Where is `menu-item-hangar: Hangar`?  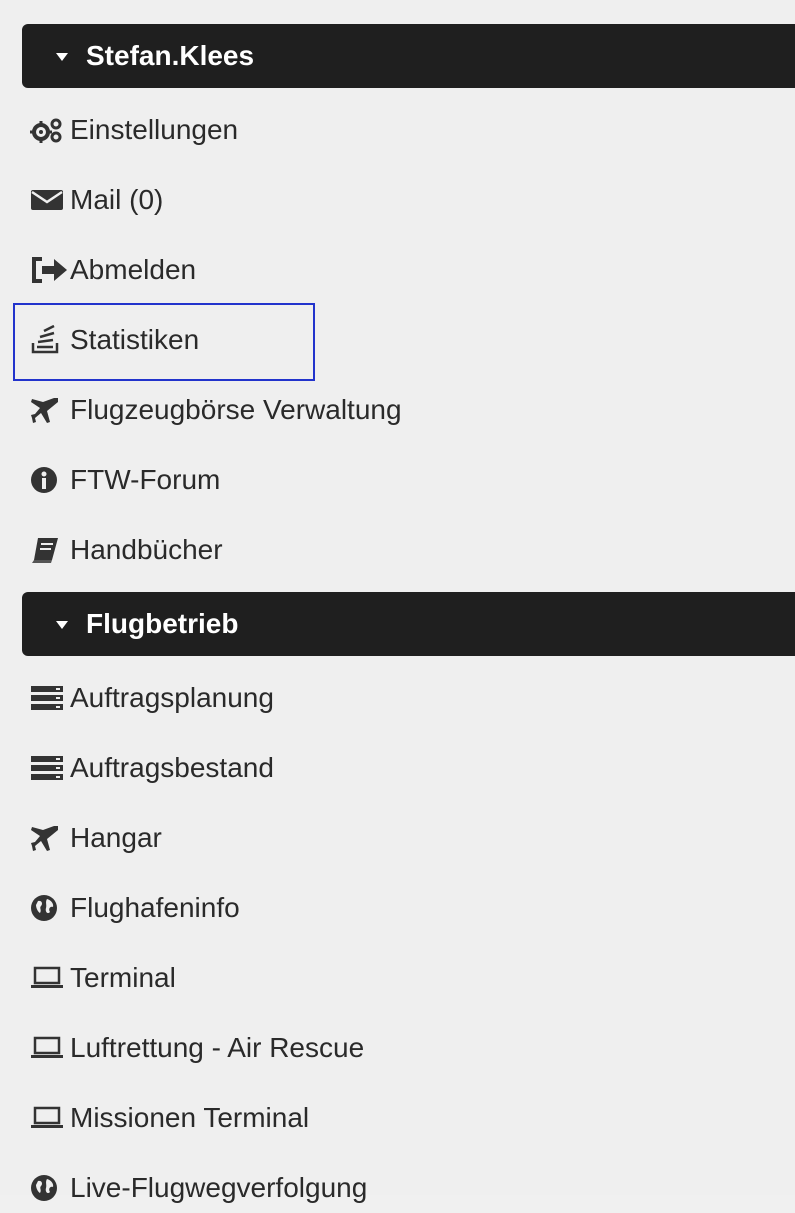 menu-item-hangar: Hangar is located at coordinates (96, 838).